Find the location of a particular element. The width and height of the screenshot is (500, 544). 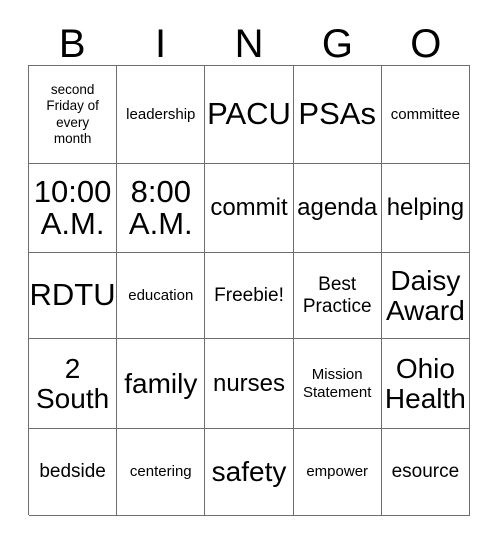

bingo-cell-label: bedside is located at coordinates (72, 472).